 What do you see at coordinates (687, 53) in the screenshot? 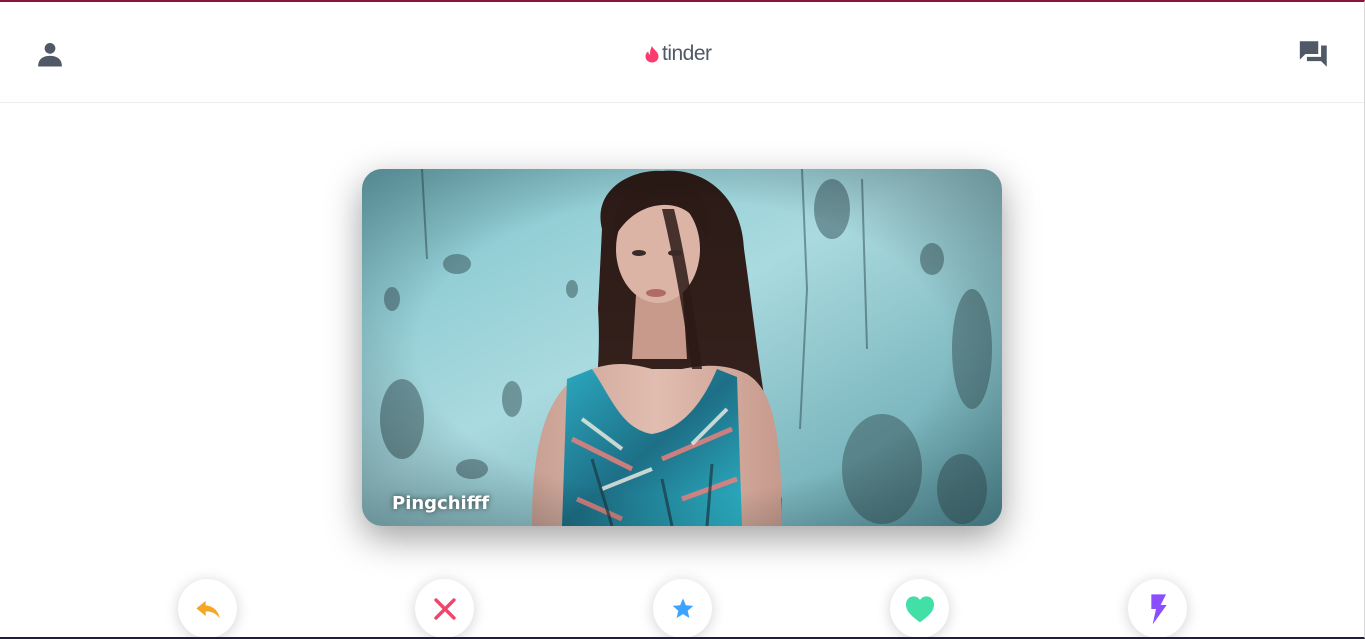
I see `logo-text: tinder` at bounding box center [687, 53].